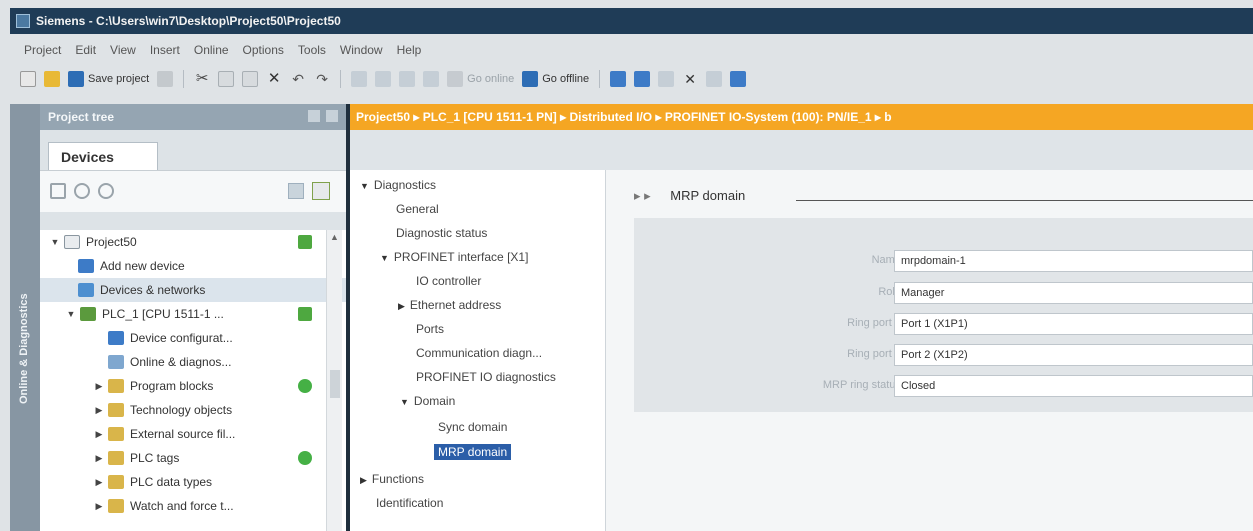  I want to click on nav-identification: Identification, so click(409, 503).